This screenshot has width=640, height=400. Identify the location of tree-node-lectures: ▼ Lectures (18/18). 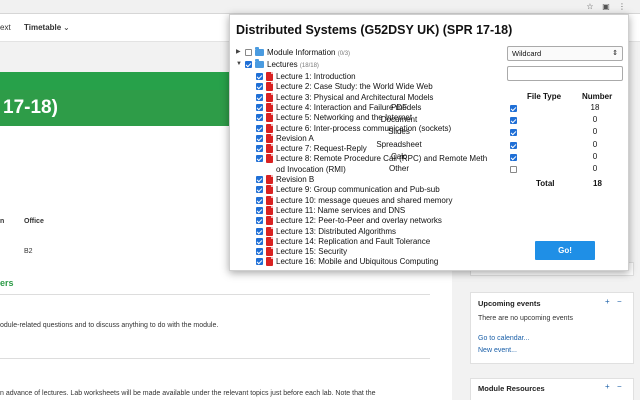
(368, 64).